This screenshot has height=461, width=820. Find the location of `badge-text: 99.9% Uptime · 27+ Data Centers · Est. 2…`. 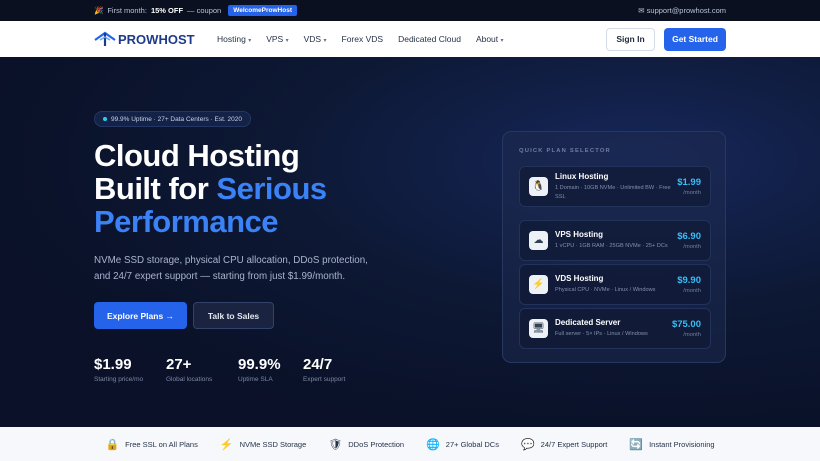

badge-text: 99.9% Uptime · 27+ Data Centers · Est. 2… is located at coordinates (176, 119).